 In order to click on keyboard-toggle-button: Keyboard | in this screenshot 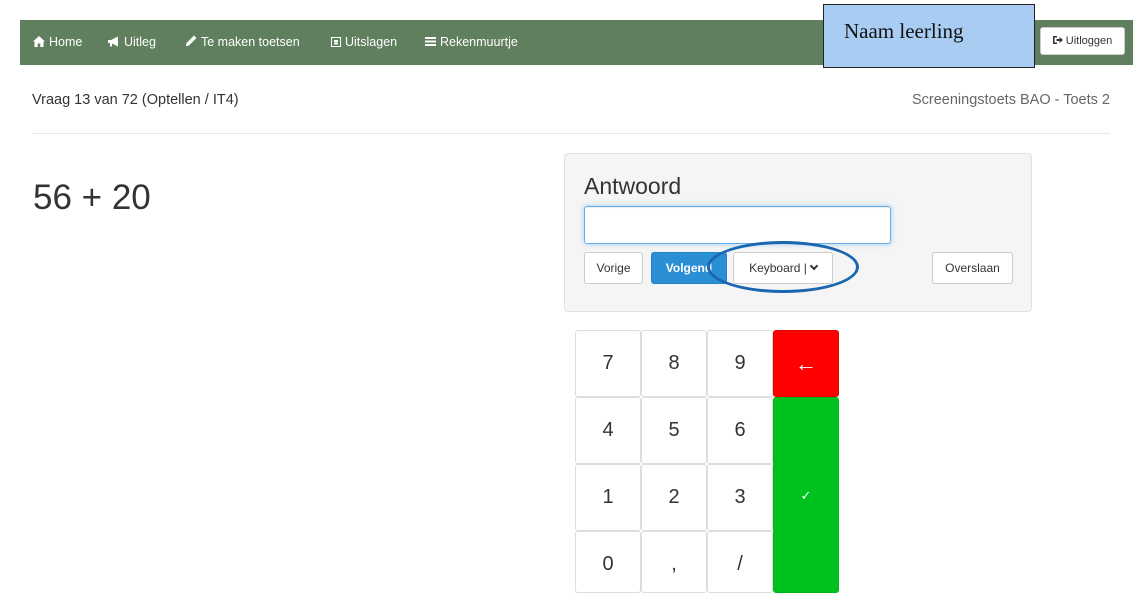, I will do `click(783, 268)`.